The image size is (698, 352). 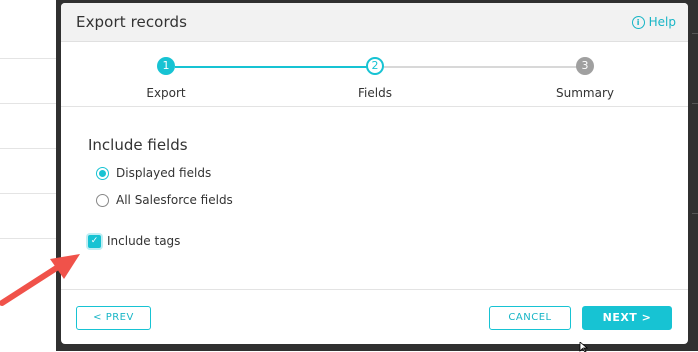 What do you see at coordinates (530, 318) in the screenshot?
I see `cancel-button: CANCEL` at bounding box center [530, 318].